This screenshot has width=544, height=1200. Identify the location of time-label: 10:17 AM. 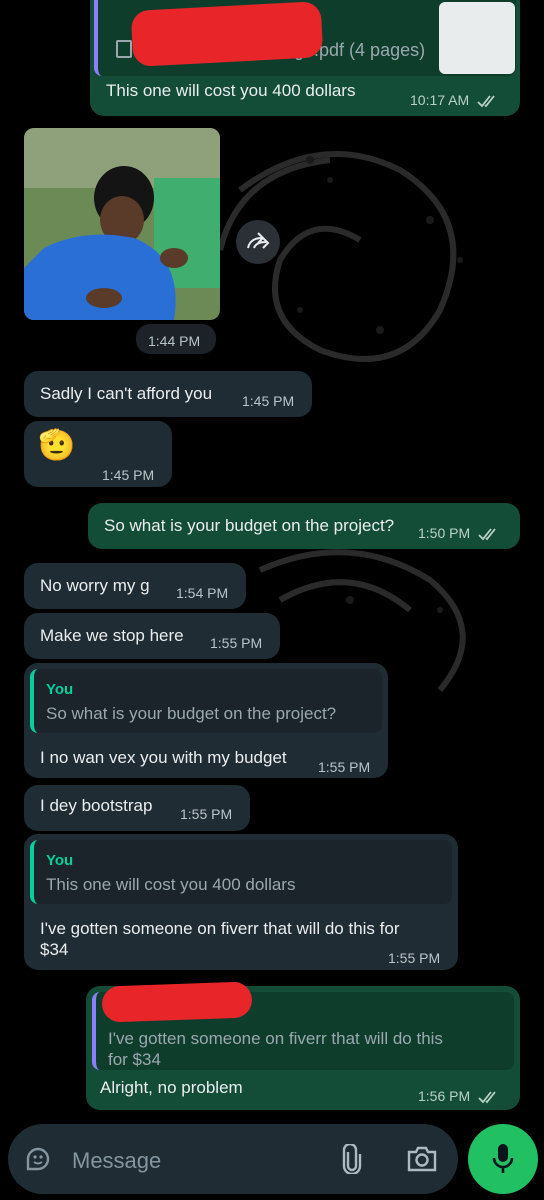
(440, 100).